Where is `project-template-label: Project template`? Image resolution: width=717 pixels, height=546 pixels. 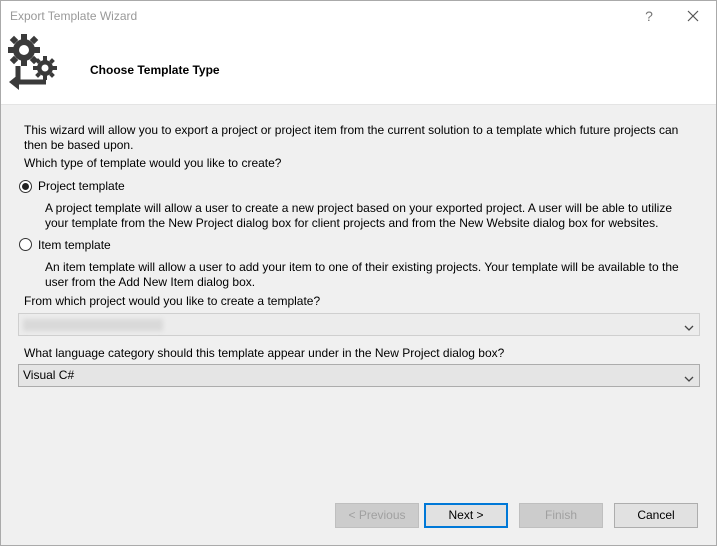 project-template-label: Project template is located at coordinates (81, 186).